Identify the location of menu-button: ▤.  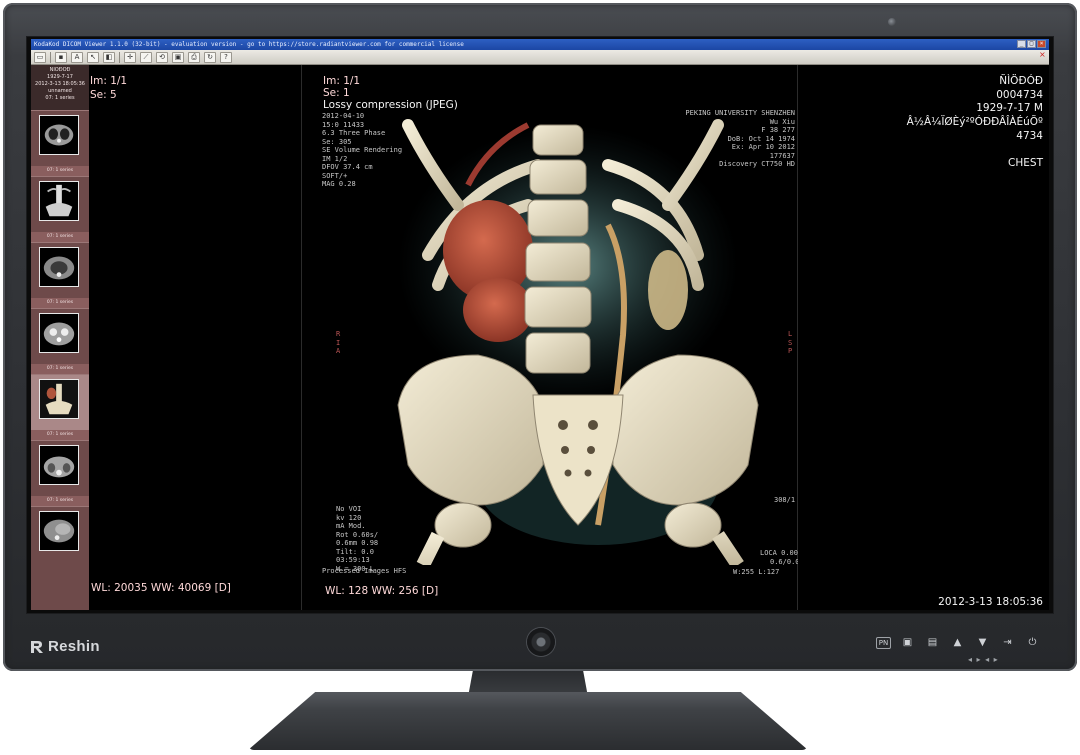
(932, 642).